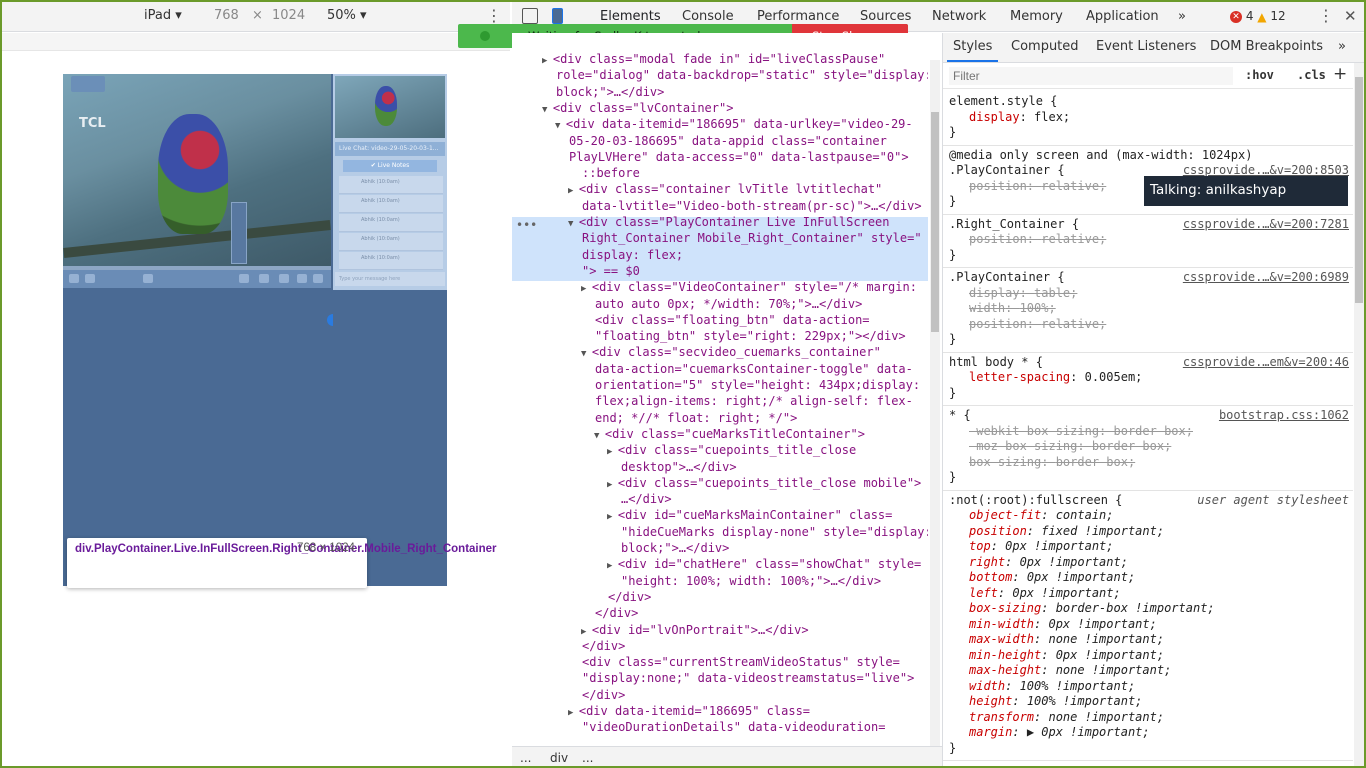 This screenshot has width=1366, height=768. I want to click on devtools-menu-icon: ⋮, so click(1326, 15).